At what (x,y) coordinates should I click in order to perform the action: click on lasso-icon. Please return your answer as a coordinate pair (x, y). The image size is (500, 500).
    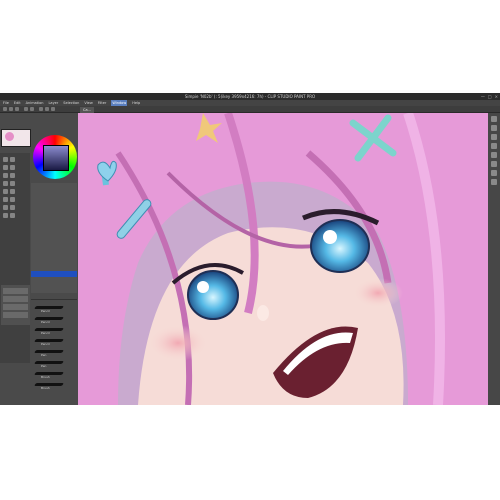
    Looking at the image, I should click on (5, 175).